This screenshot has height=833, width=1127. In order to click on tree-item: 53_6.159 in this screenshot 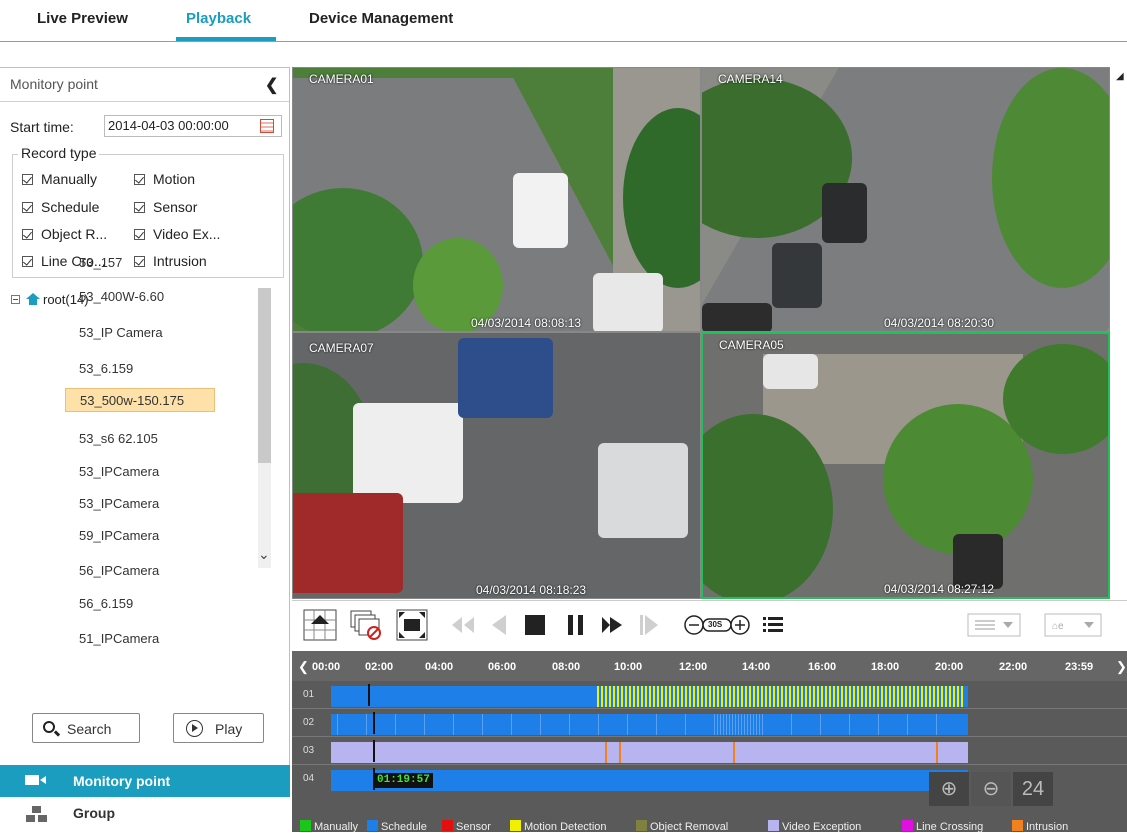, I will do `click(140, 369)`.